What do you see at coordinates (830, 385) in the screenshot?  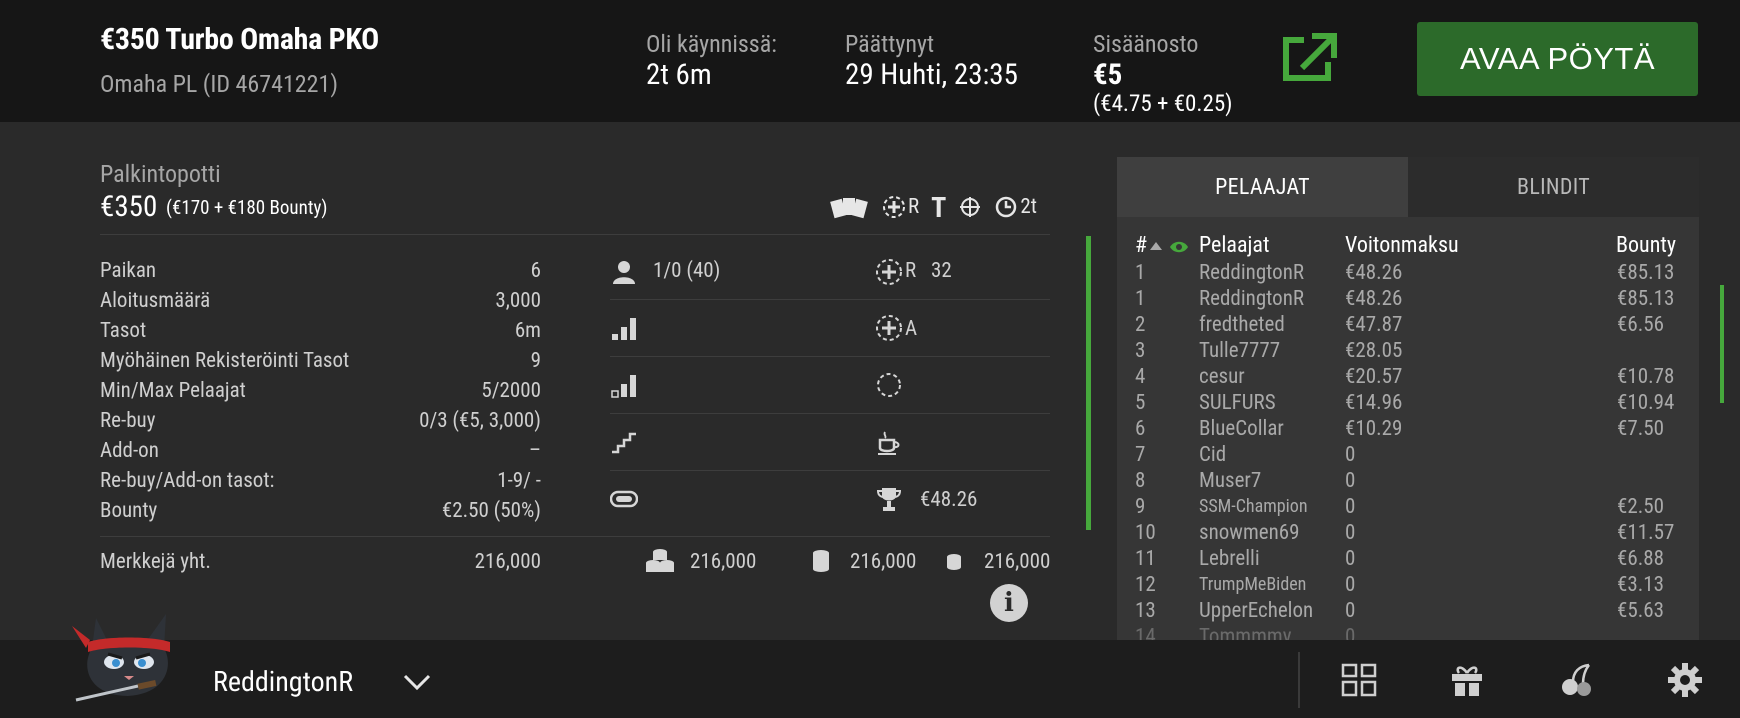 I see `stat-row-blinds` at bounding box center [830, 385].